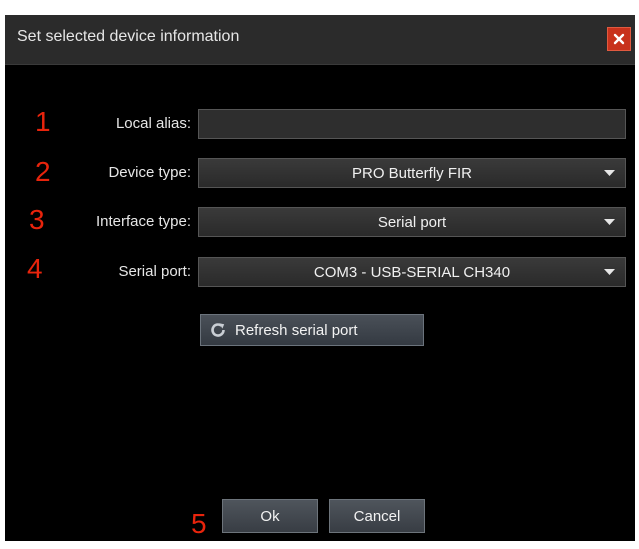 The image size is (639, 549). I want to click on ok-button: Ok, so click(270, 516).